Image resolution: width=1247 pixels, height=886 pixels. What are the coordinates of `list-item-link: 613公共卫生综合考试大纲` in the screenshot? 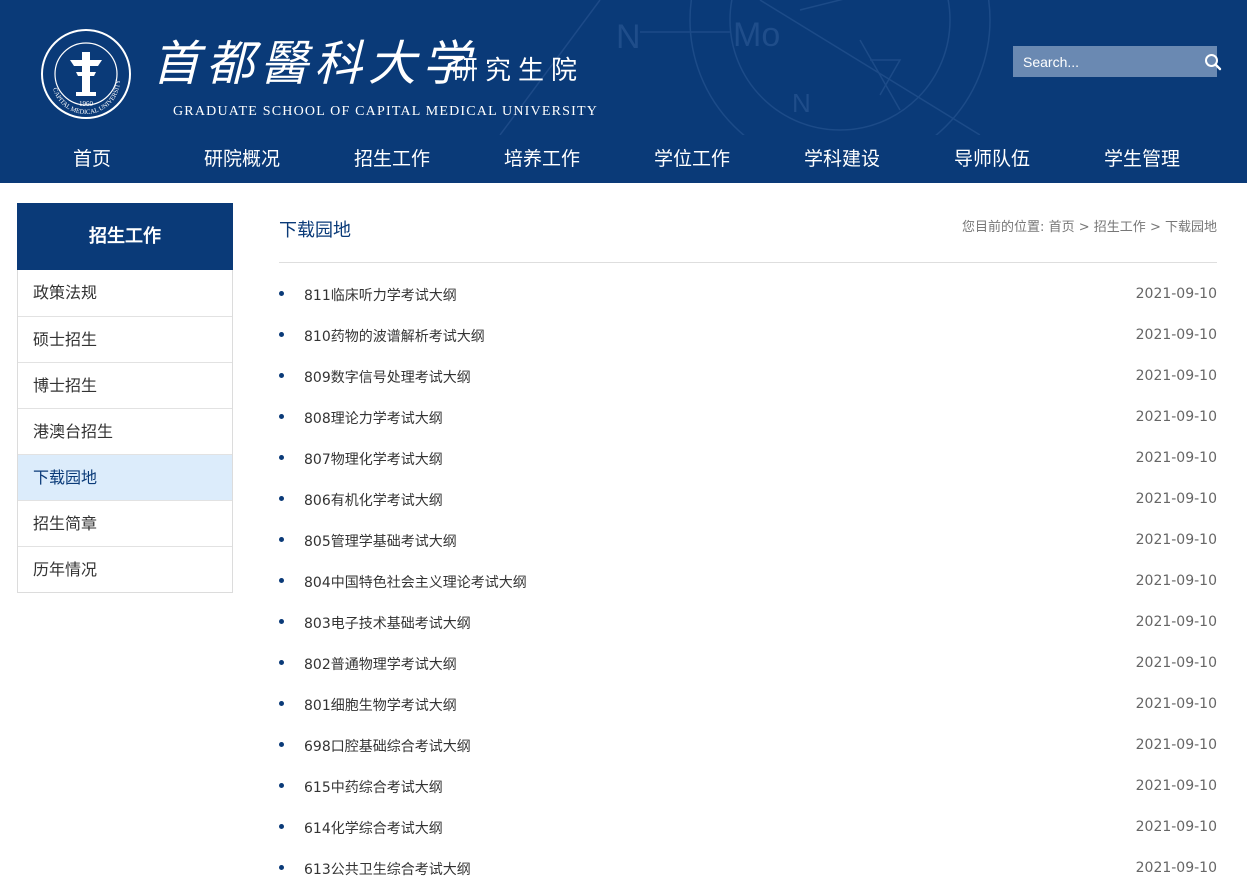 It's located at (387, 870).